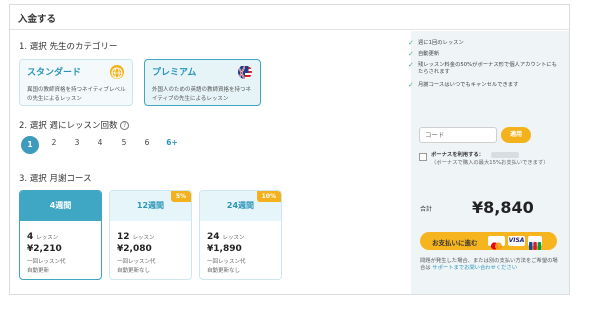  Describe the element at coordinates (77, 142) in the screenshot. I see `frequency-option-3: 3` at that location.